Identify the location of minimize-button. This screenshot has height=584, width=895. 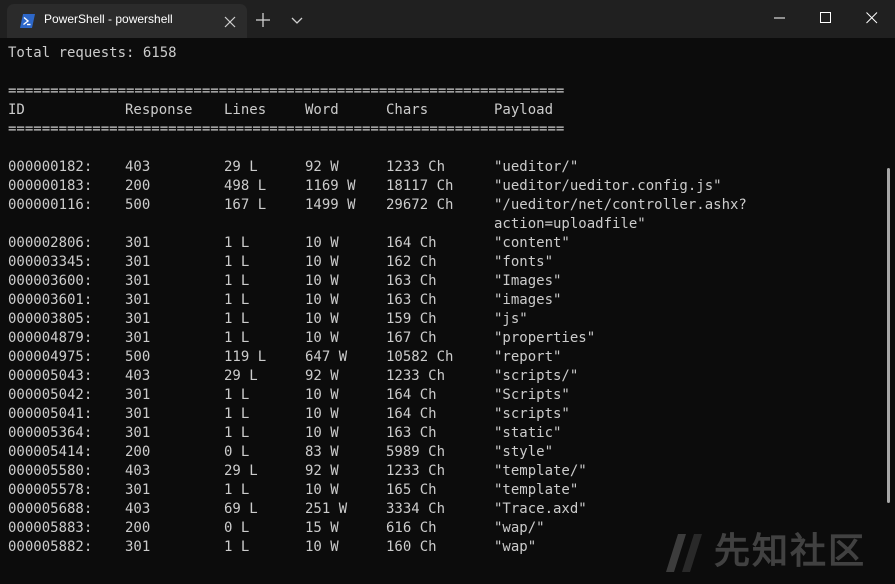
(780, 18).